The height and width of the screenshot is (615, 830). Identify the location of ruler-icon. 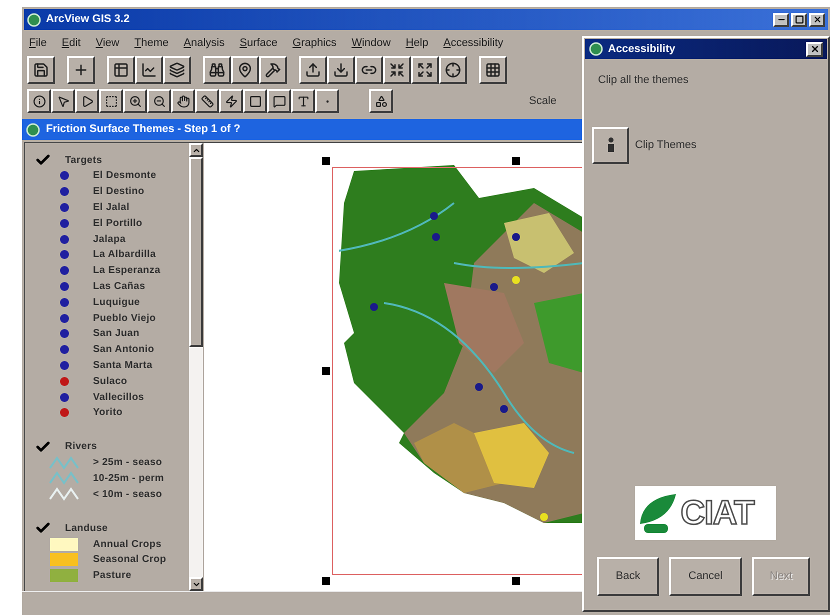
(207, 101).